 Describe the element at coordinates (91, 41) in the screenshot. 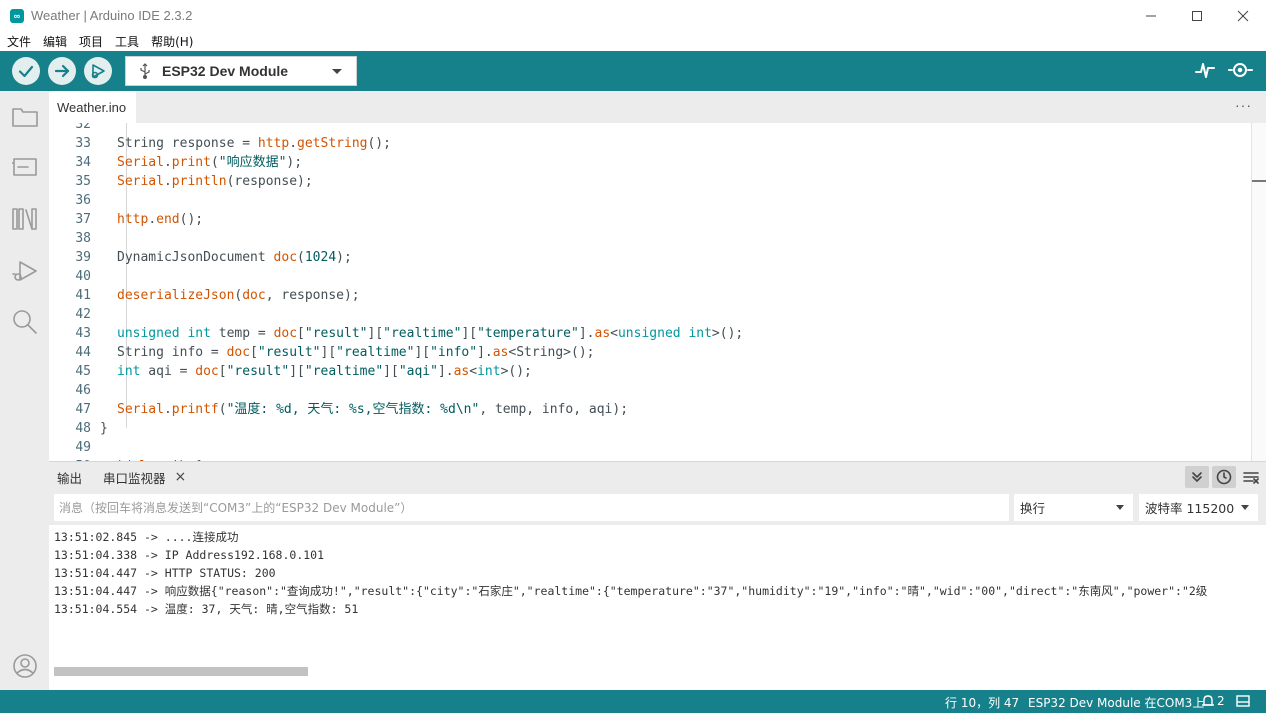

I see `menu-sketch: 项目` at that location.